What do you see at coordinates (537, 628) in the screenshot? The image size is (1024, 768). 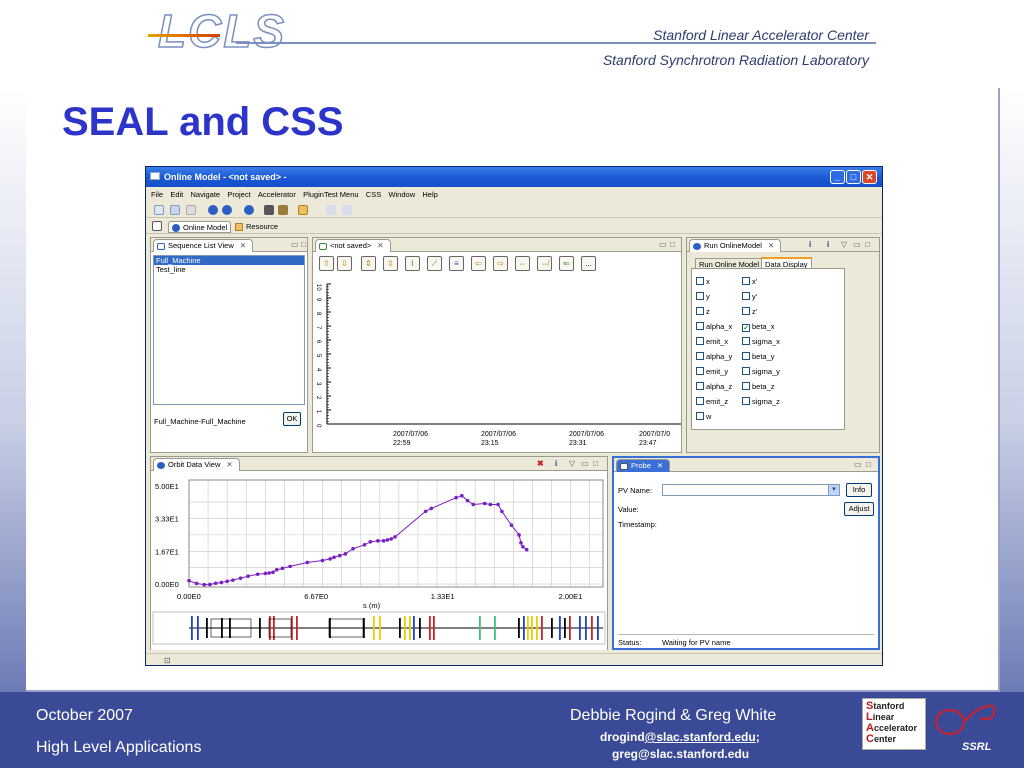 I see `beamline-element` at bounding box center [537, 628].